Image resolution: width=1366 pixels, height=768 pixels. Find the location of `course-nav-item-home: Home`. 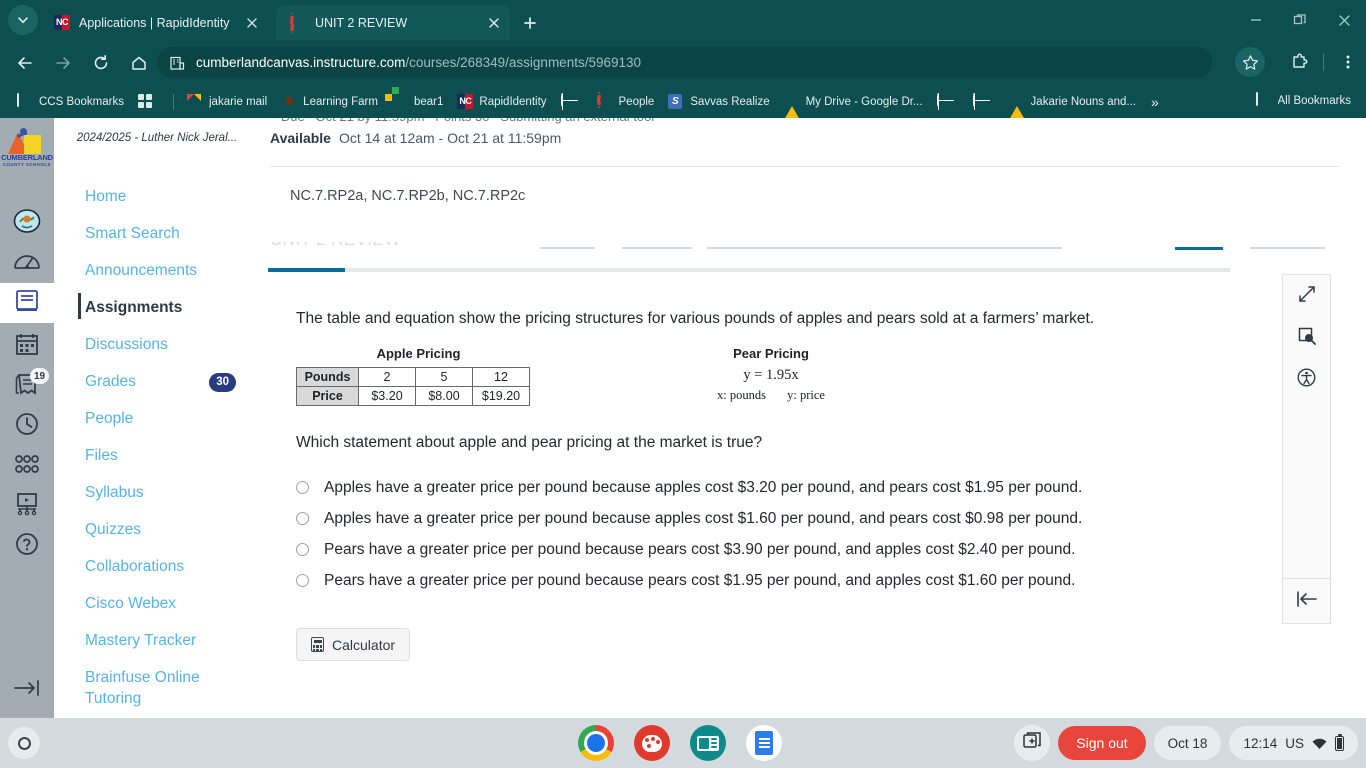

course-nav-item-home: Home is located at coordinates (154, 196).